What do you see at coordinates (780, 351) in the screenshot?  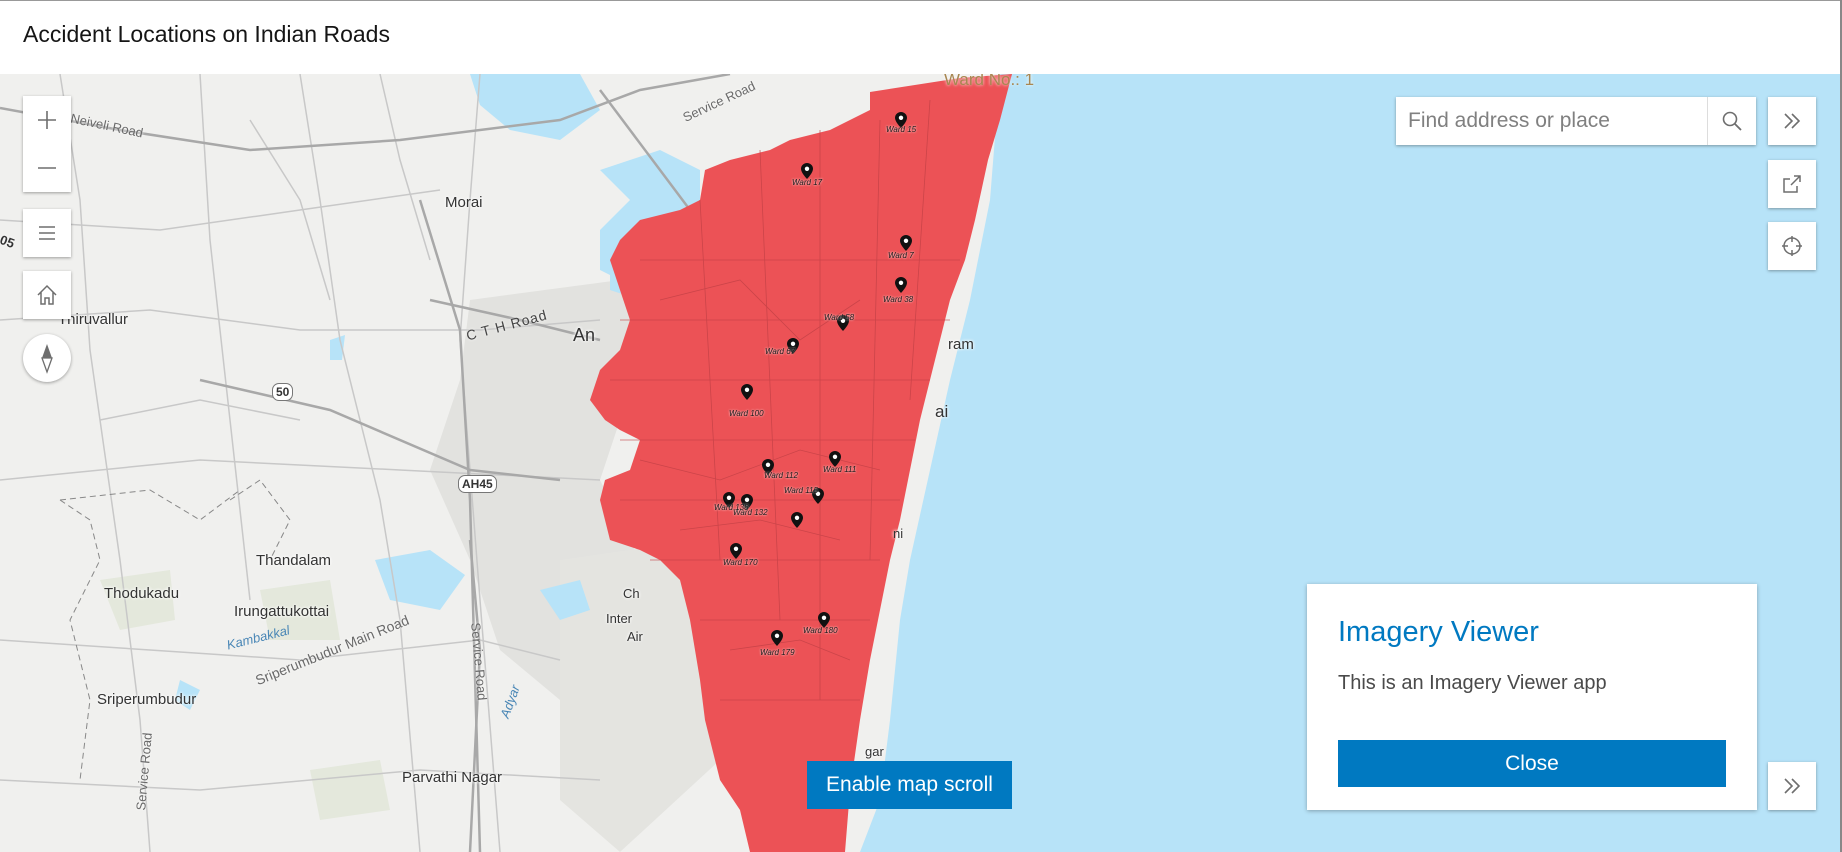 I see `ward-label: Ward 67` at bounding box center [780, 351].